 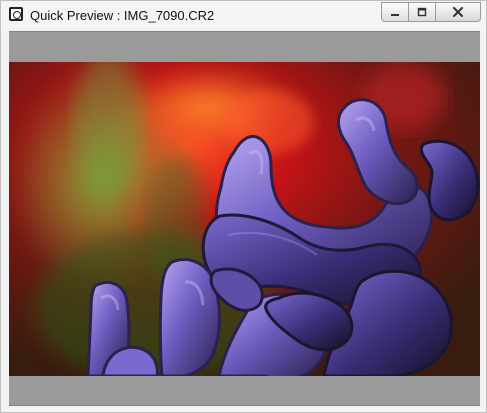 I want to click on window-controls, so click(x=431, y=12).